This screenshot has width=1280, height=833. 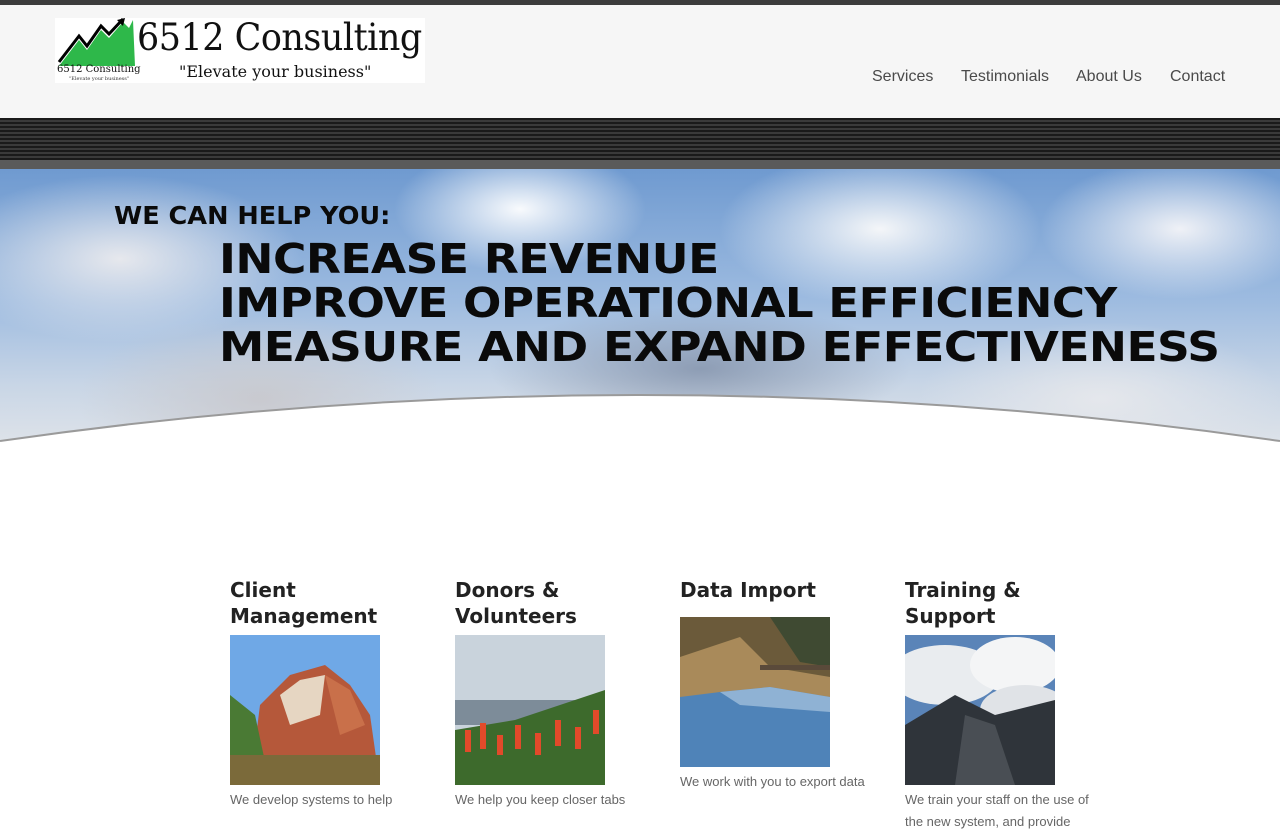 What do you see at coordinates (772, 781) in the screenshot?
I see `service-description: We work with you to export data` at bounding box center [772, 781].